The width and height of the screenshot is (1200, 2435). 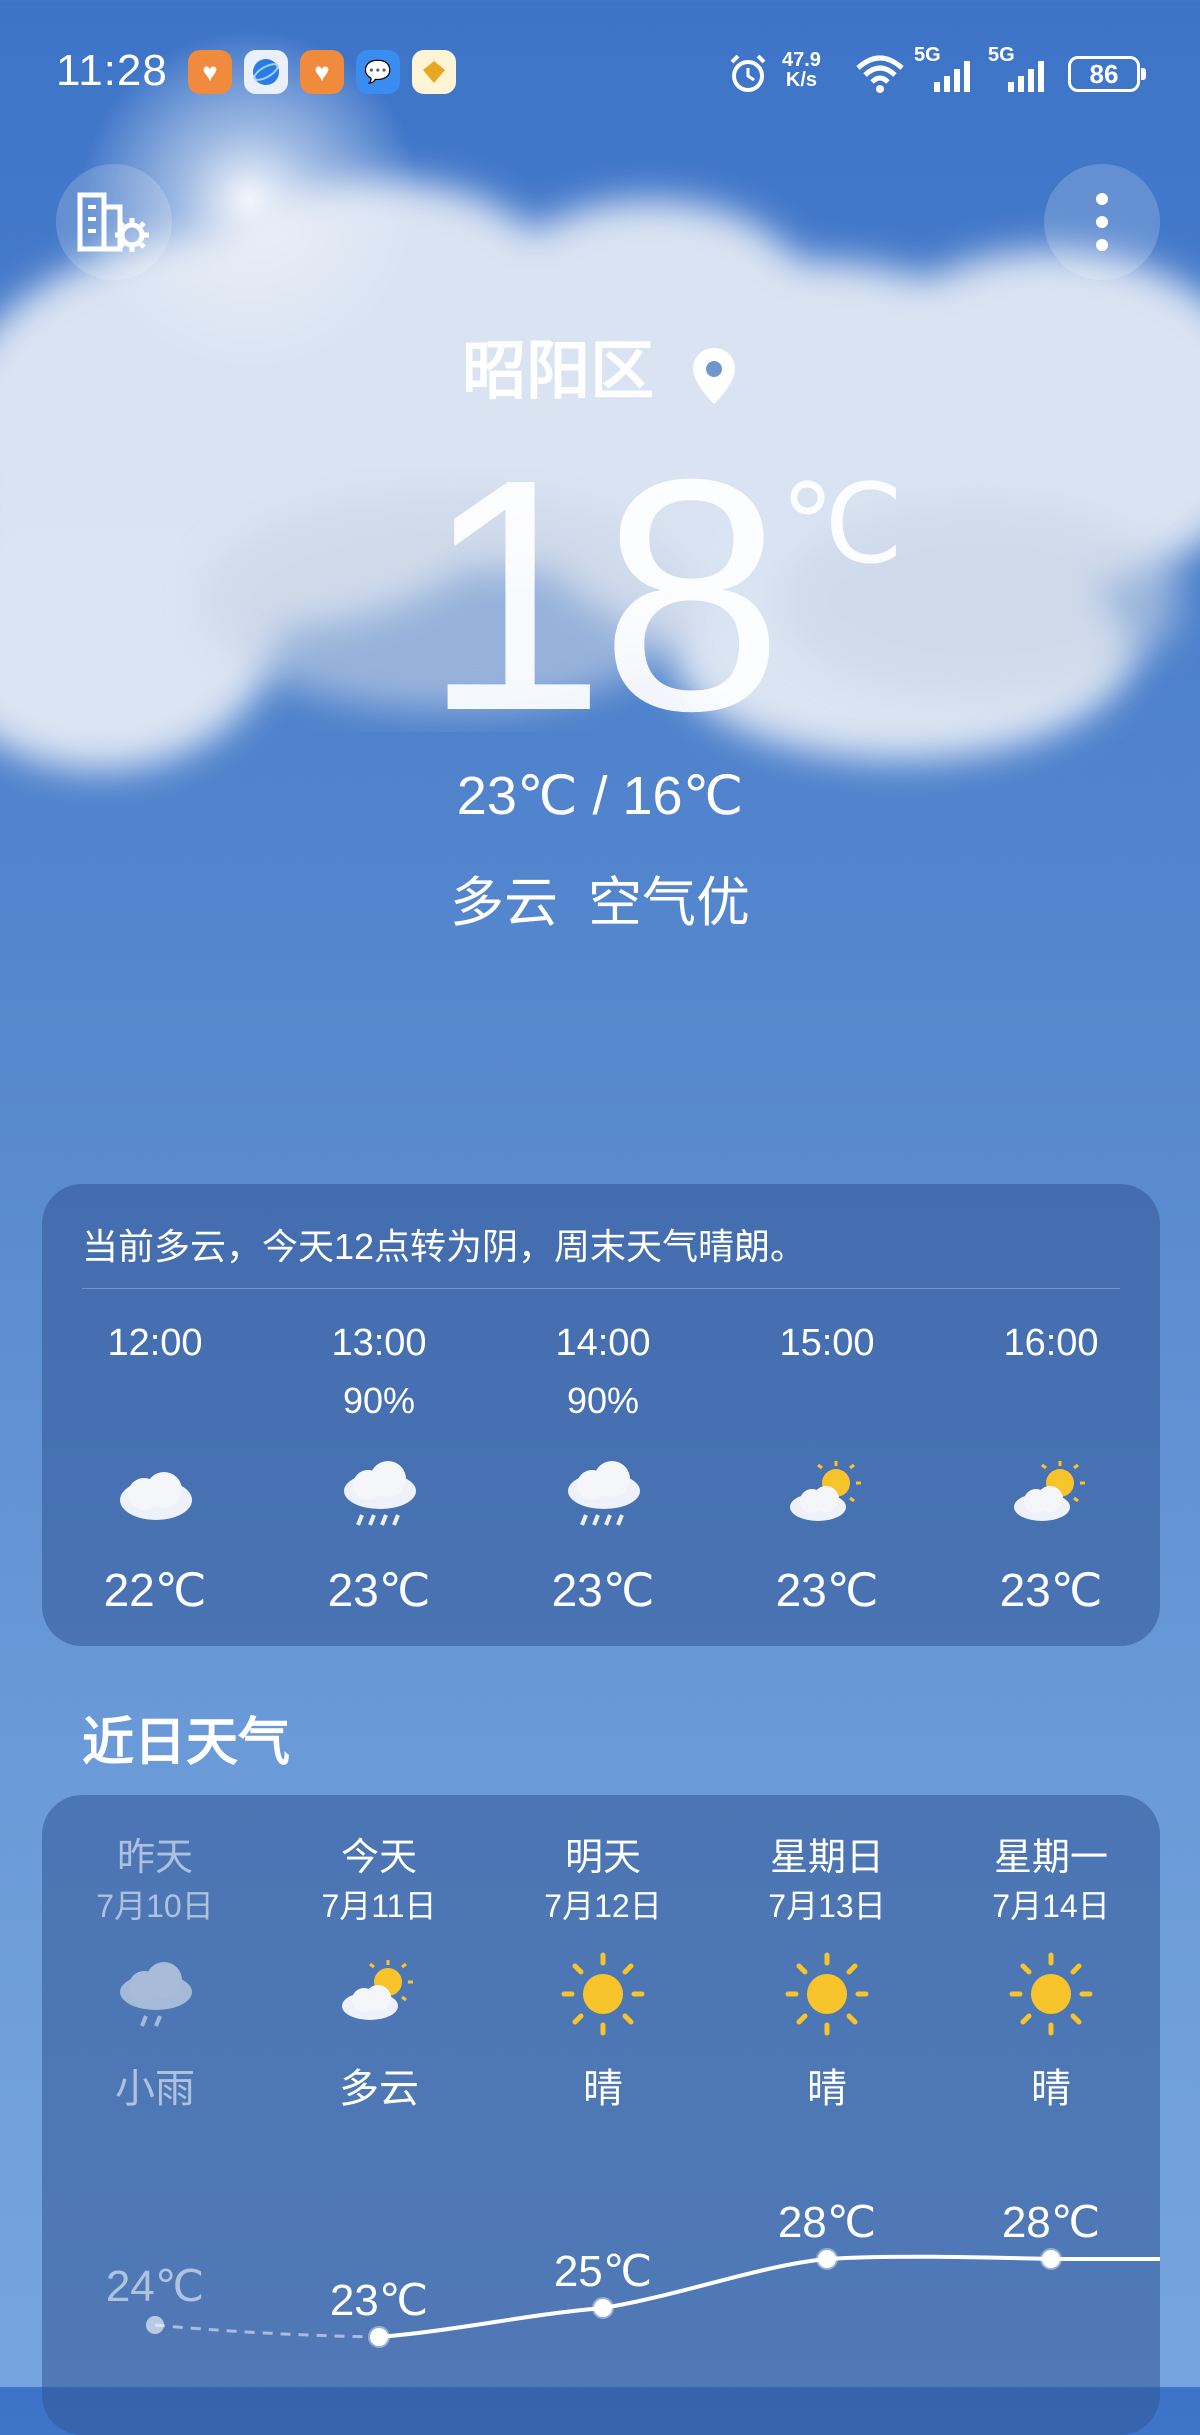 I want to click on hourly-item: 15:00 23℃, so click(x=827, y=1467).